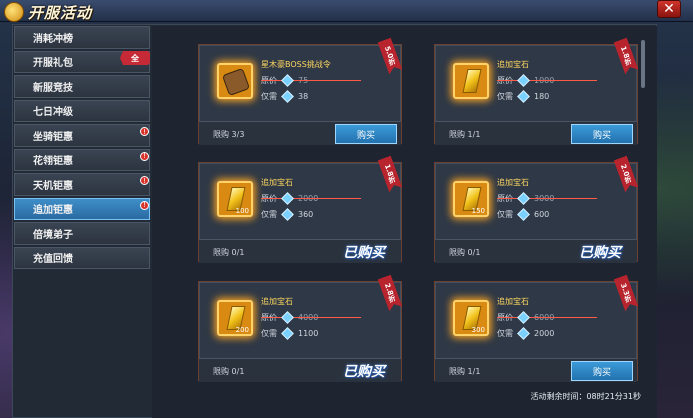 Image resolution: width=693 pixels, height=418 pixels. What do you see at coordinates (471, 199) in the screenshot?
I see `gem-icon: 150` at bounding box center [471, 199].